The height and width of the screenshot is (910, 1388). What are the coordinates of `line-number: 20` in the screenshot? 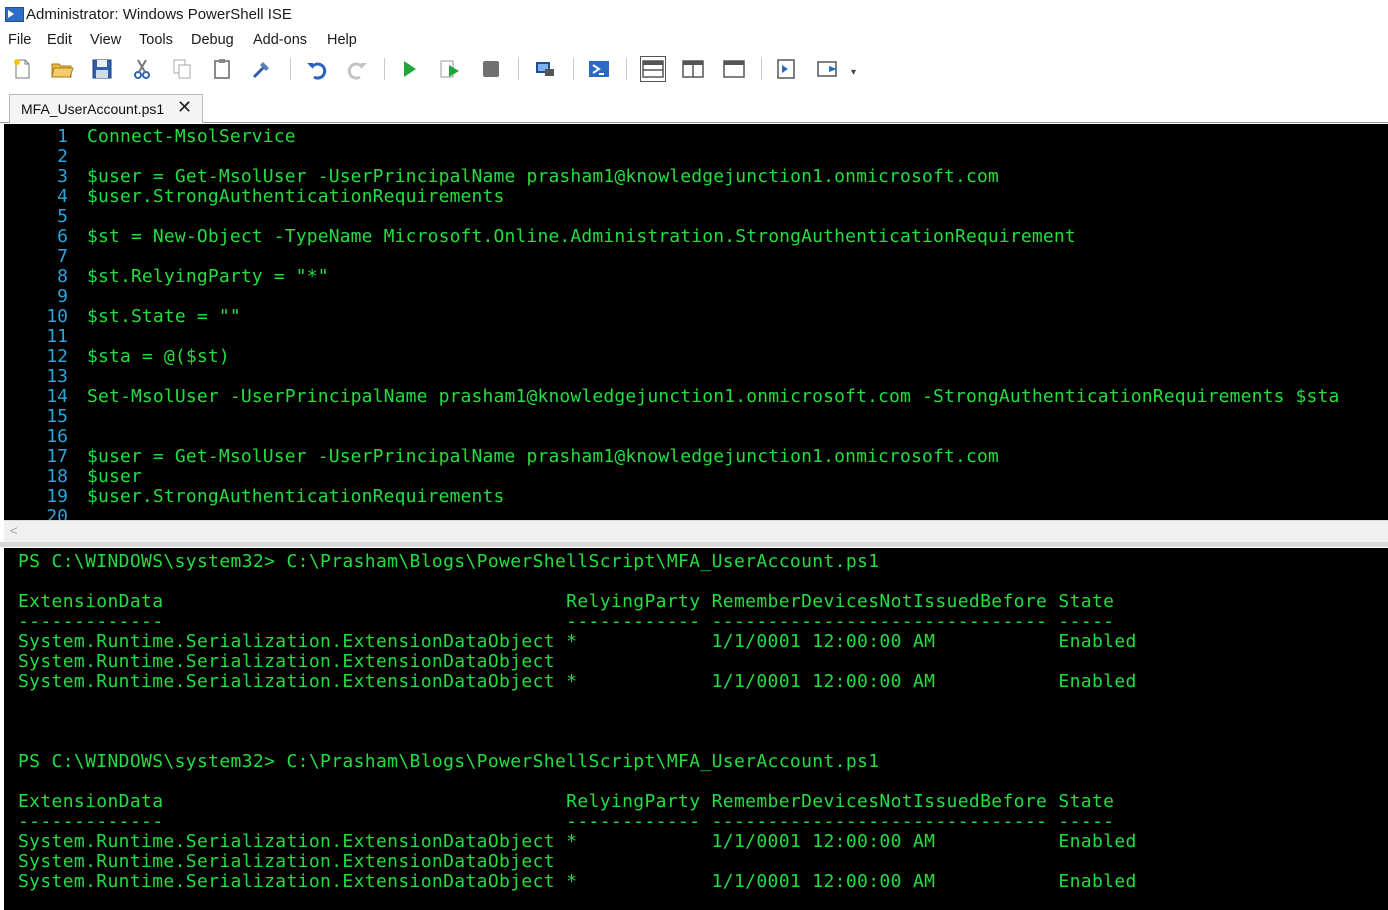 It's located at (57, 513).